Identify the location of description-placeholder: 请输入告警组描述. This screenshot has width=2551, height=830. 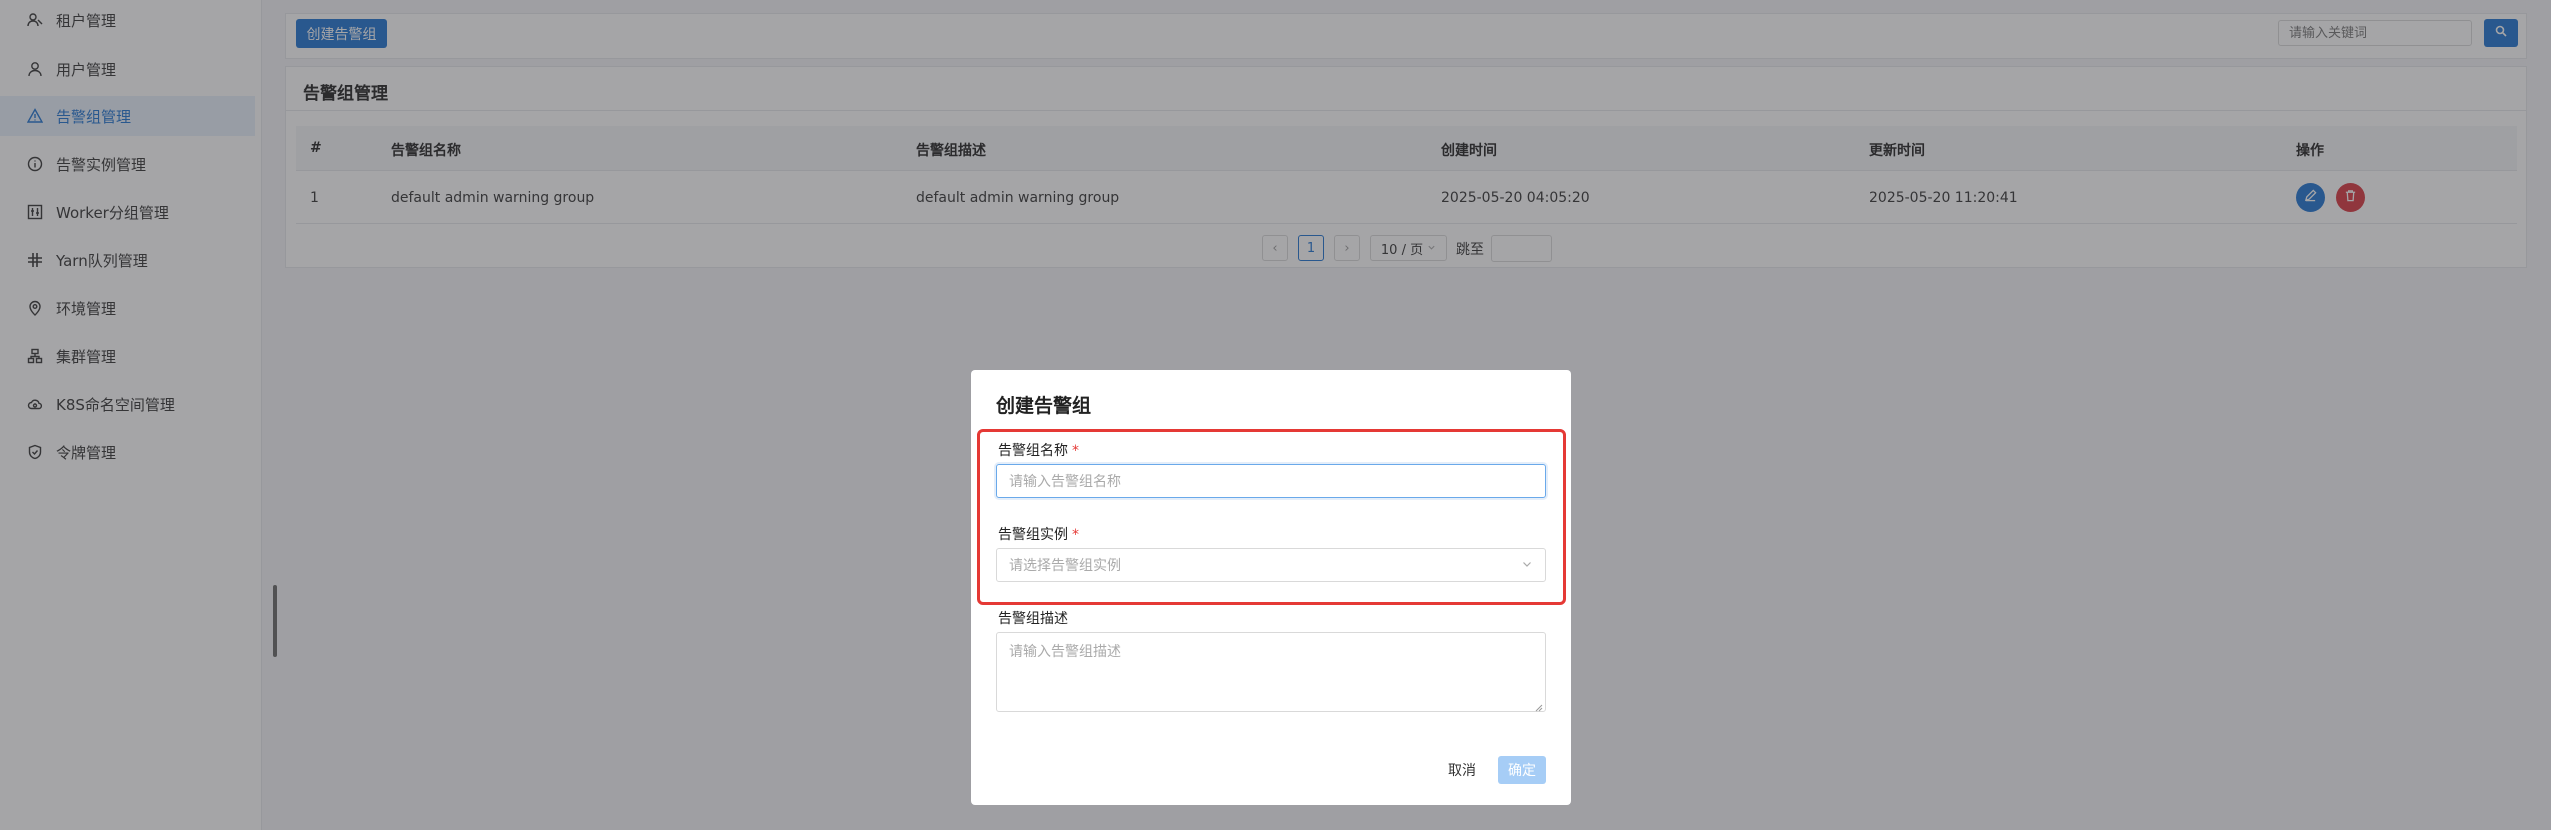
(1065, 652).